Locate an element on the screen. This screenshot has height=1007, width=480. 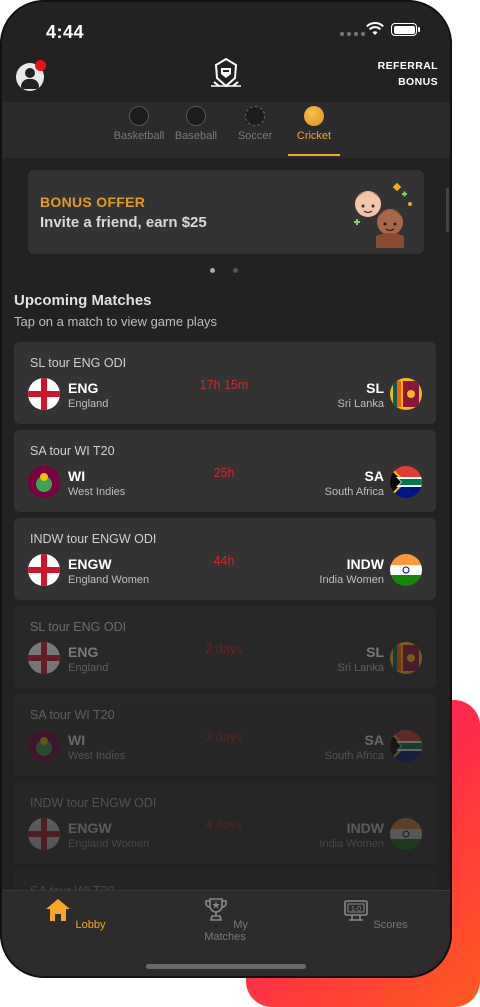
pager-dot is located at coordinates (235, 270).